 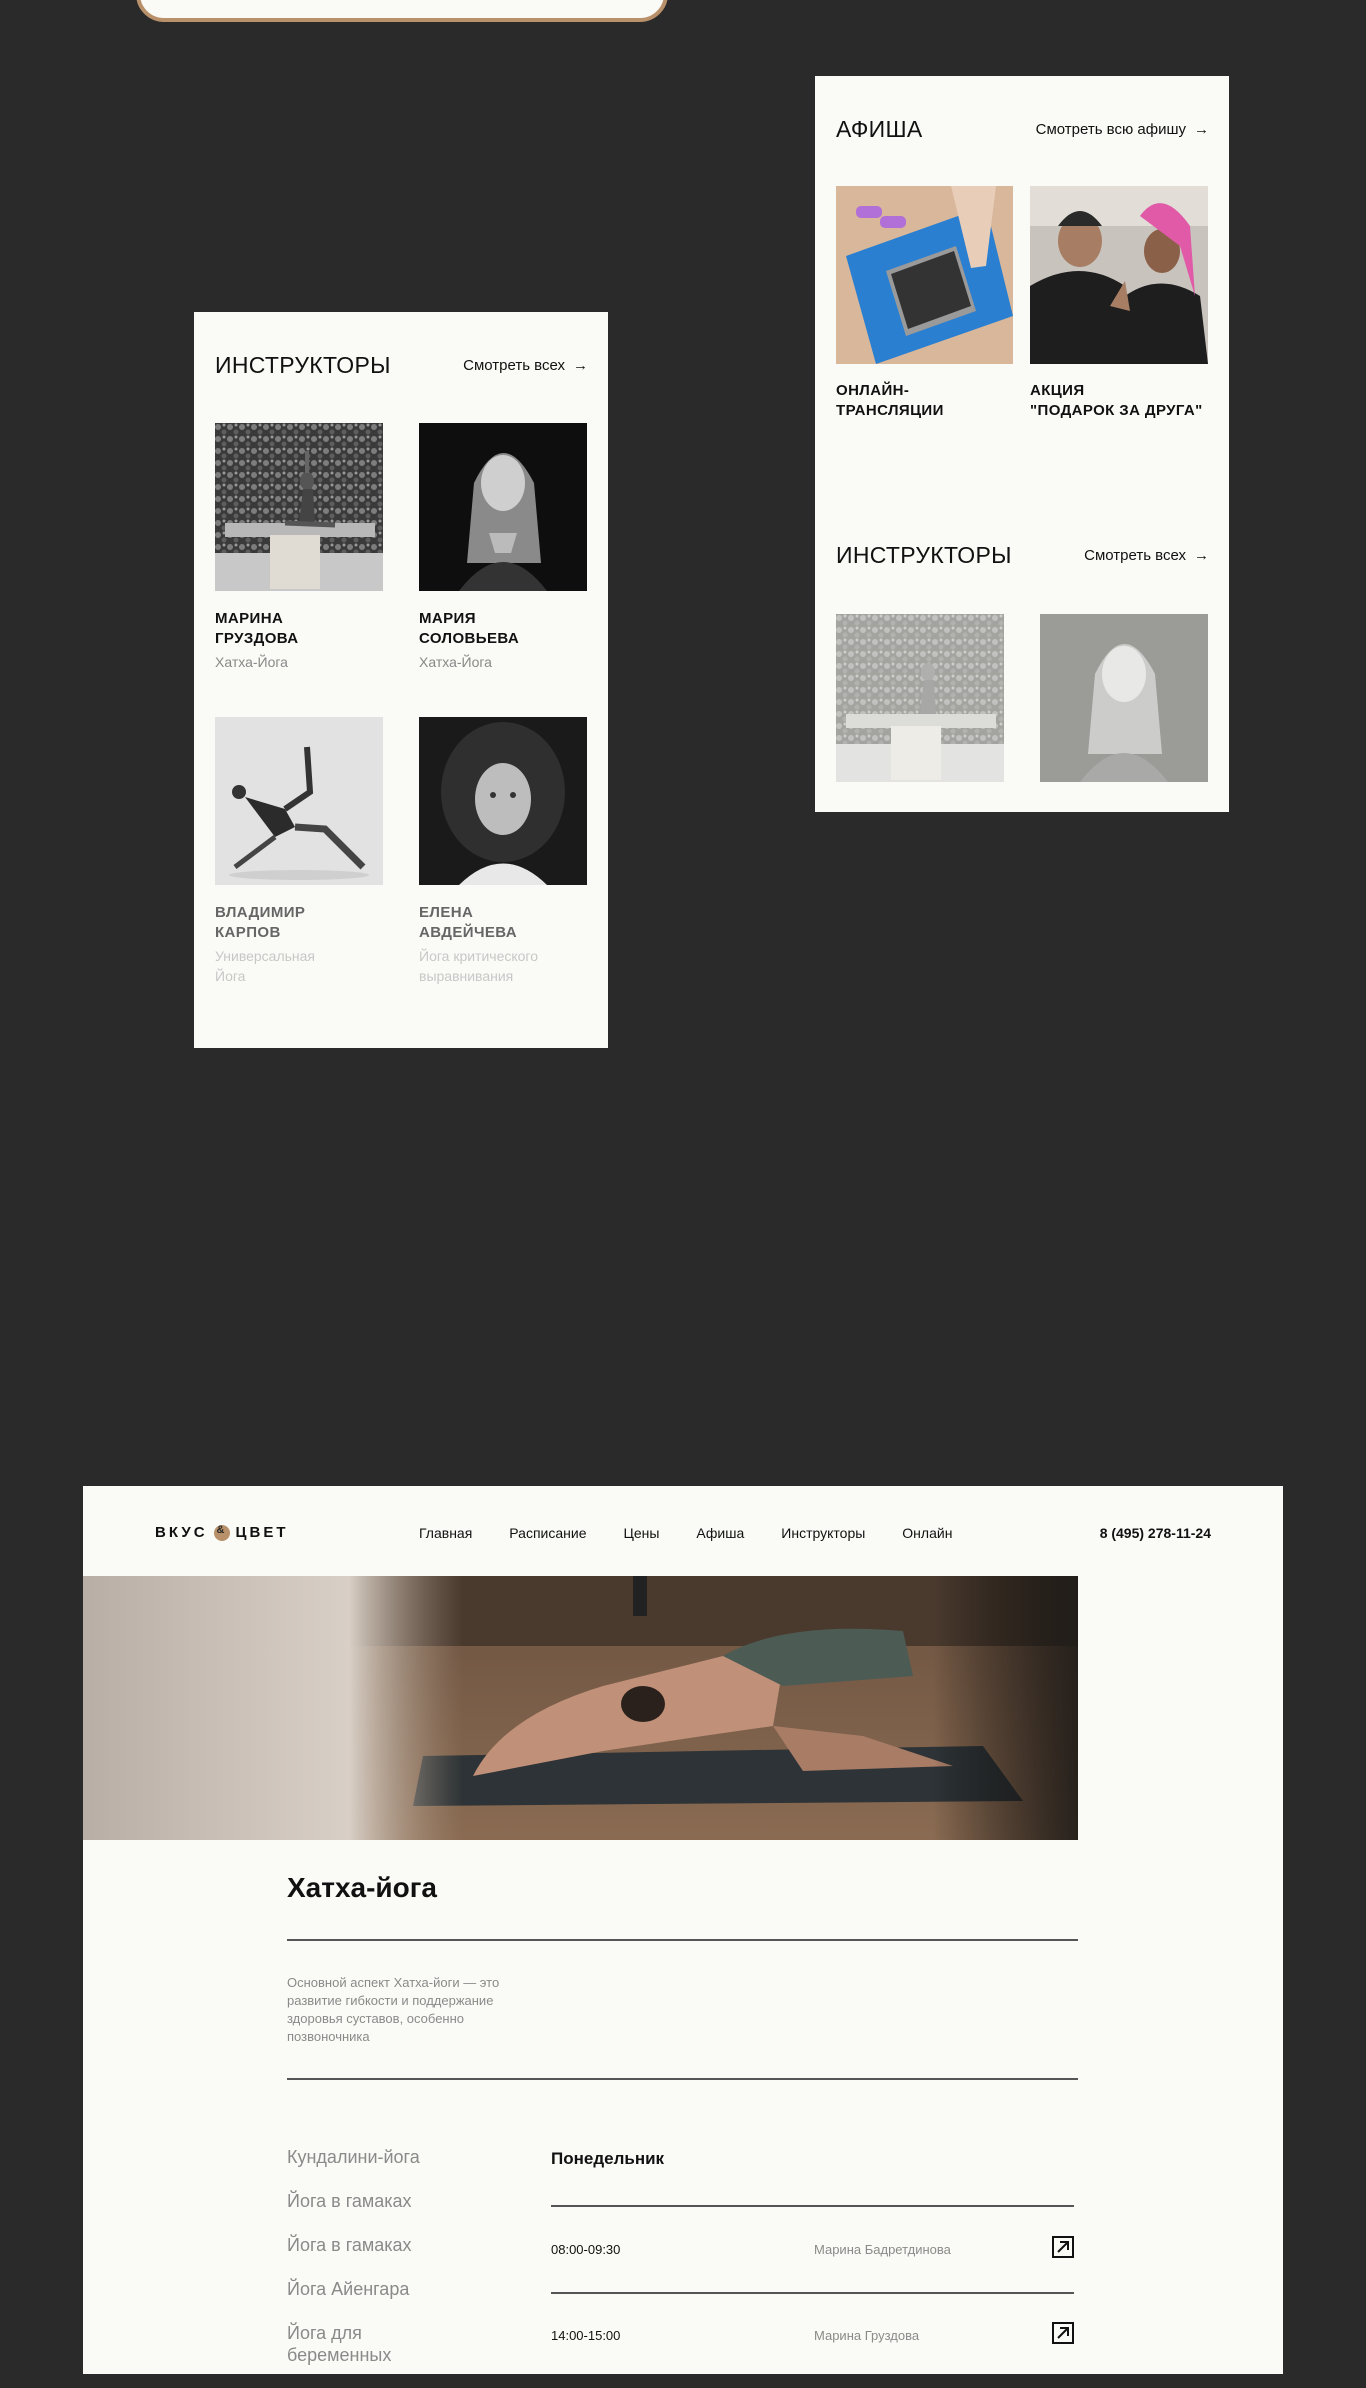 I want to click on instructor-photo-maria, so click(x=503, y=507).